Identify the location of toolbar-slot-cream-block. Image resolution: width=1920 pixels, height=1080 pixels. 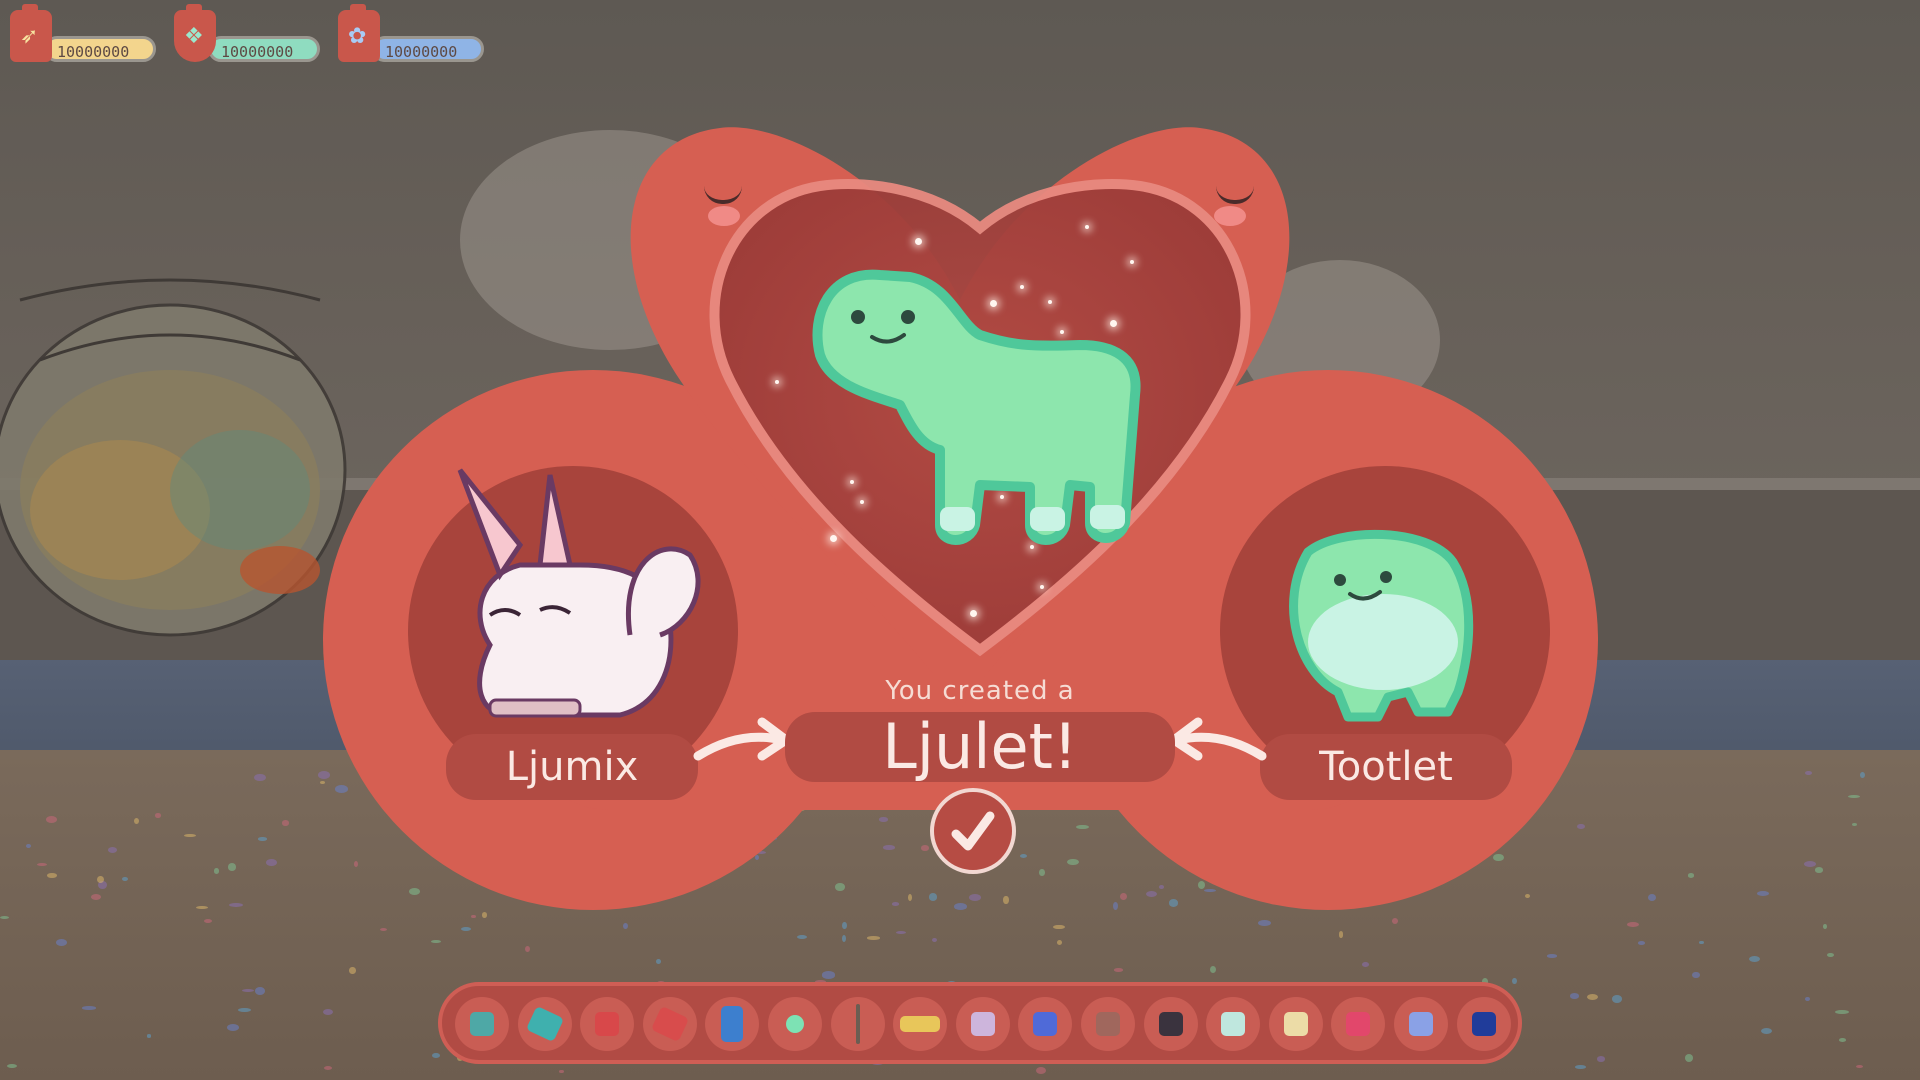
(1295, 1024).